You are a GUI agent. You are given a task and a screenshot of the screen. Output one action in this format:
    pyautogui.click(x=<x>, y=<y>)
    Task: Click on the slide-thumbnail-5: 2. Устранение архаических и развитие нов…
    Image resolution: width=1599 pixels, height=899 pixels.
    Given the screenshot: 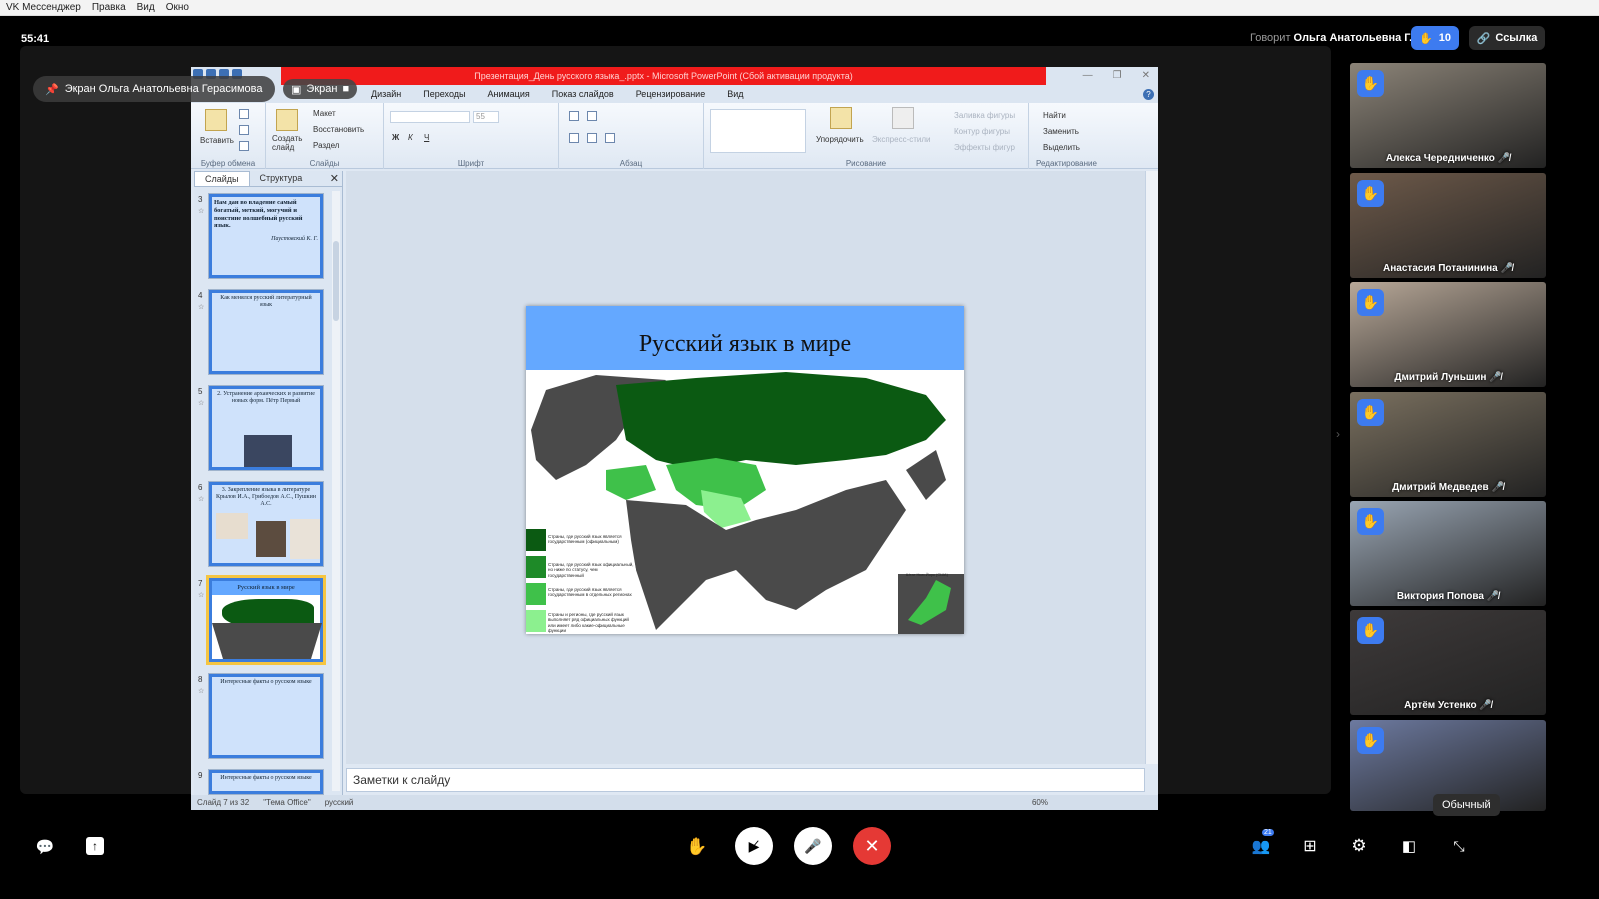 What is the action you would take?
    pyautogui.click(x=266, y=428)
    